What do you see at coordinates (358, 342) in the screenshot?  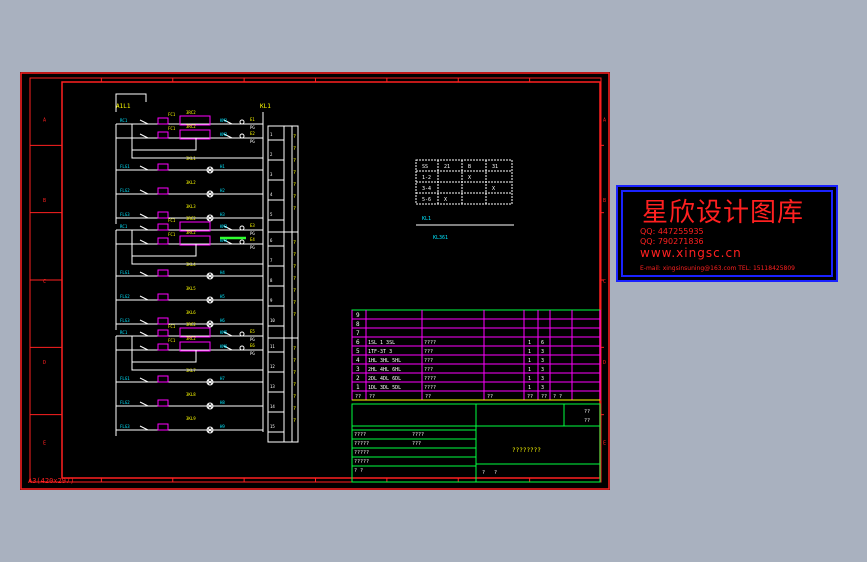 I see `bom-no: 6` at bounding box center [358, 342].